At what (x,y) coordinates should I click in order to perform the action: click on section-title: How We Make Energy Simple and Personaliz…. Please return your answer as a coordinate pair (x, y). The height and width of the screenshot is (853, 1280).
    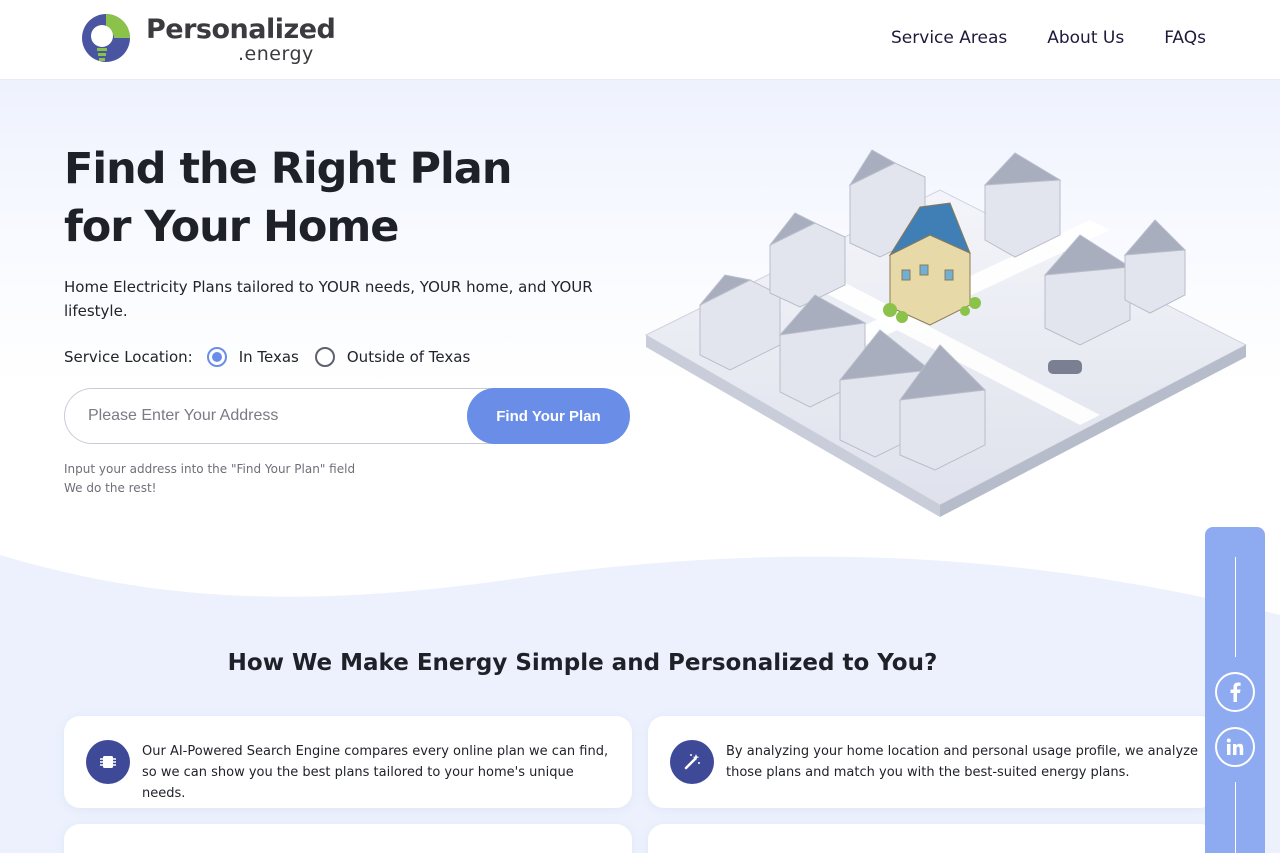
    Looking at the image, I should click on (582, 663).